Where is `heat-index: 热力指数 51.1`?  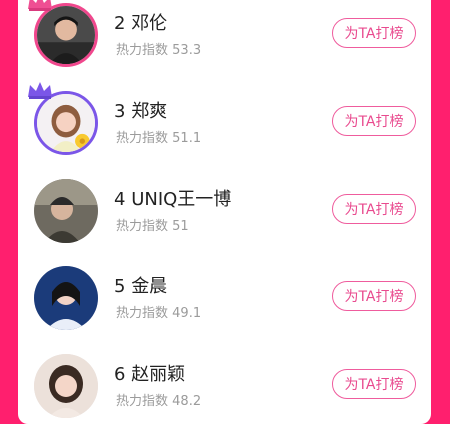 heat-index: 热力指数 51.1 is located at coordinates (158, 136).